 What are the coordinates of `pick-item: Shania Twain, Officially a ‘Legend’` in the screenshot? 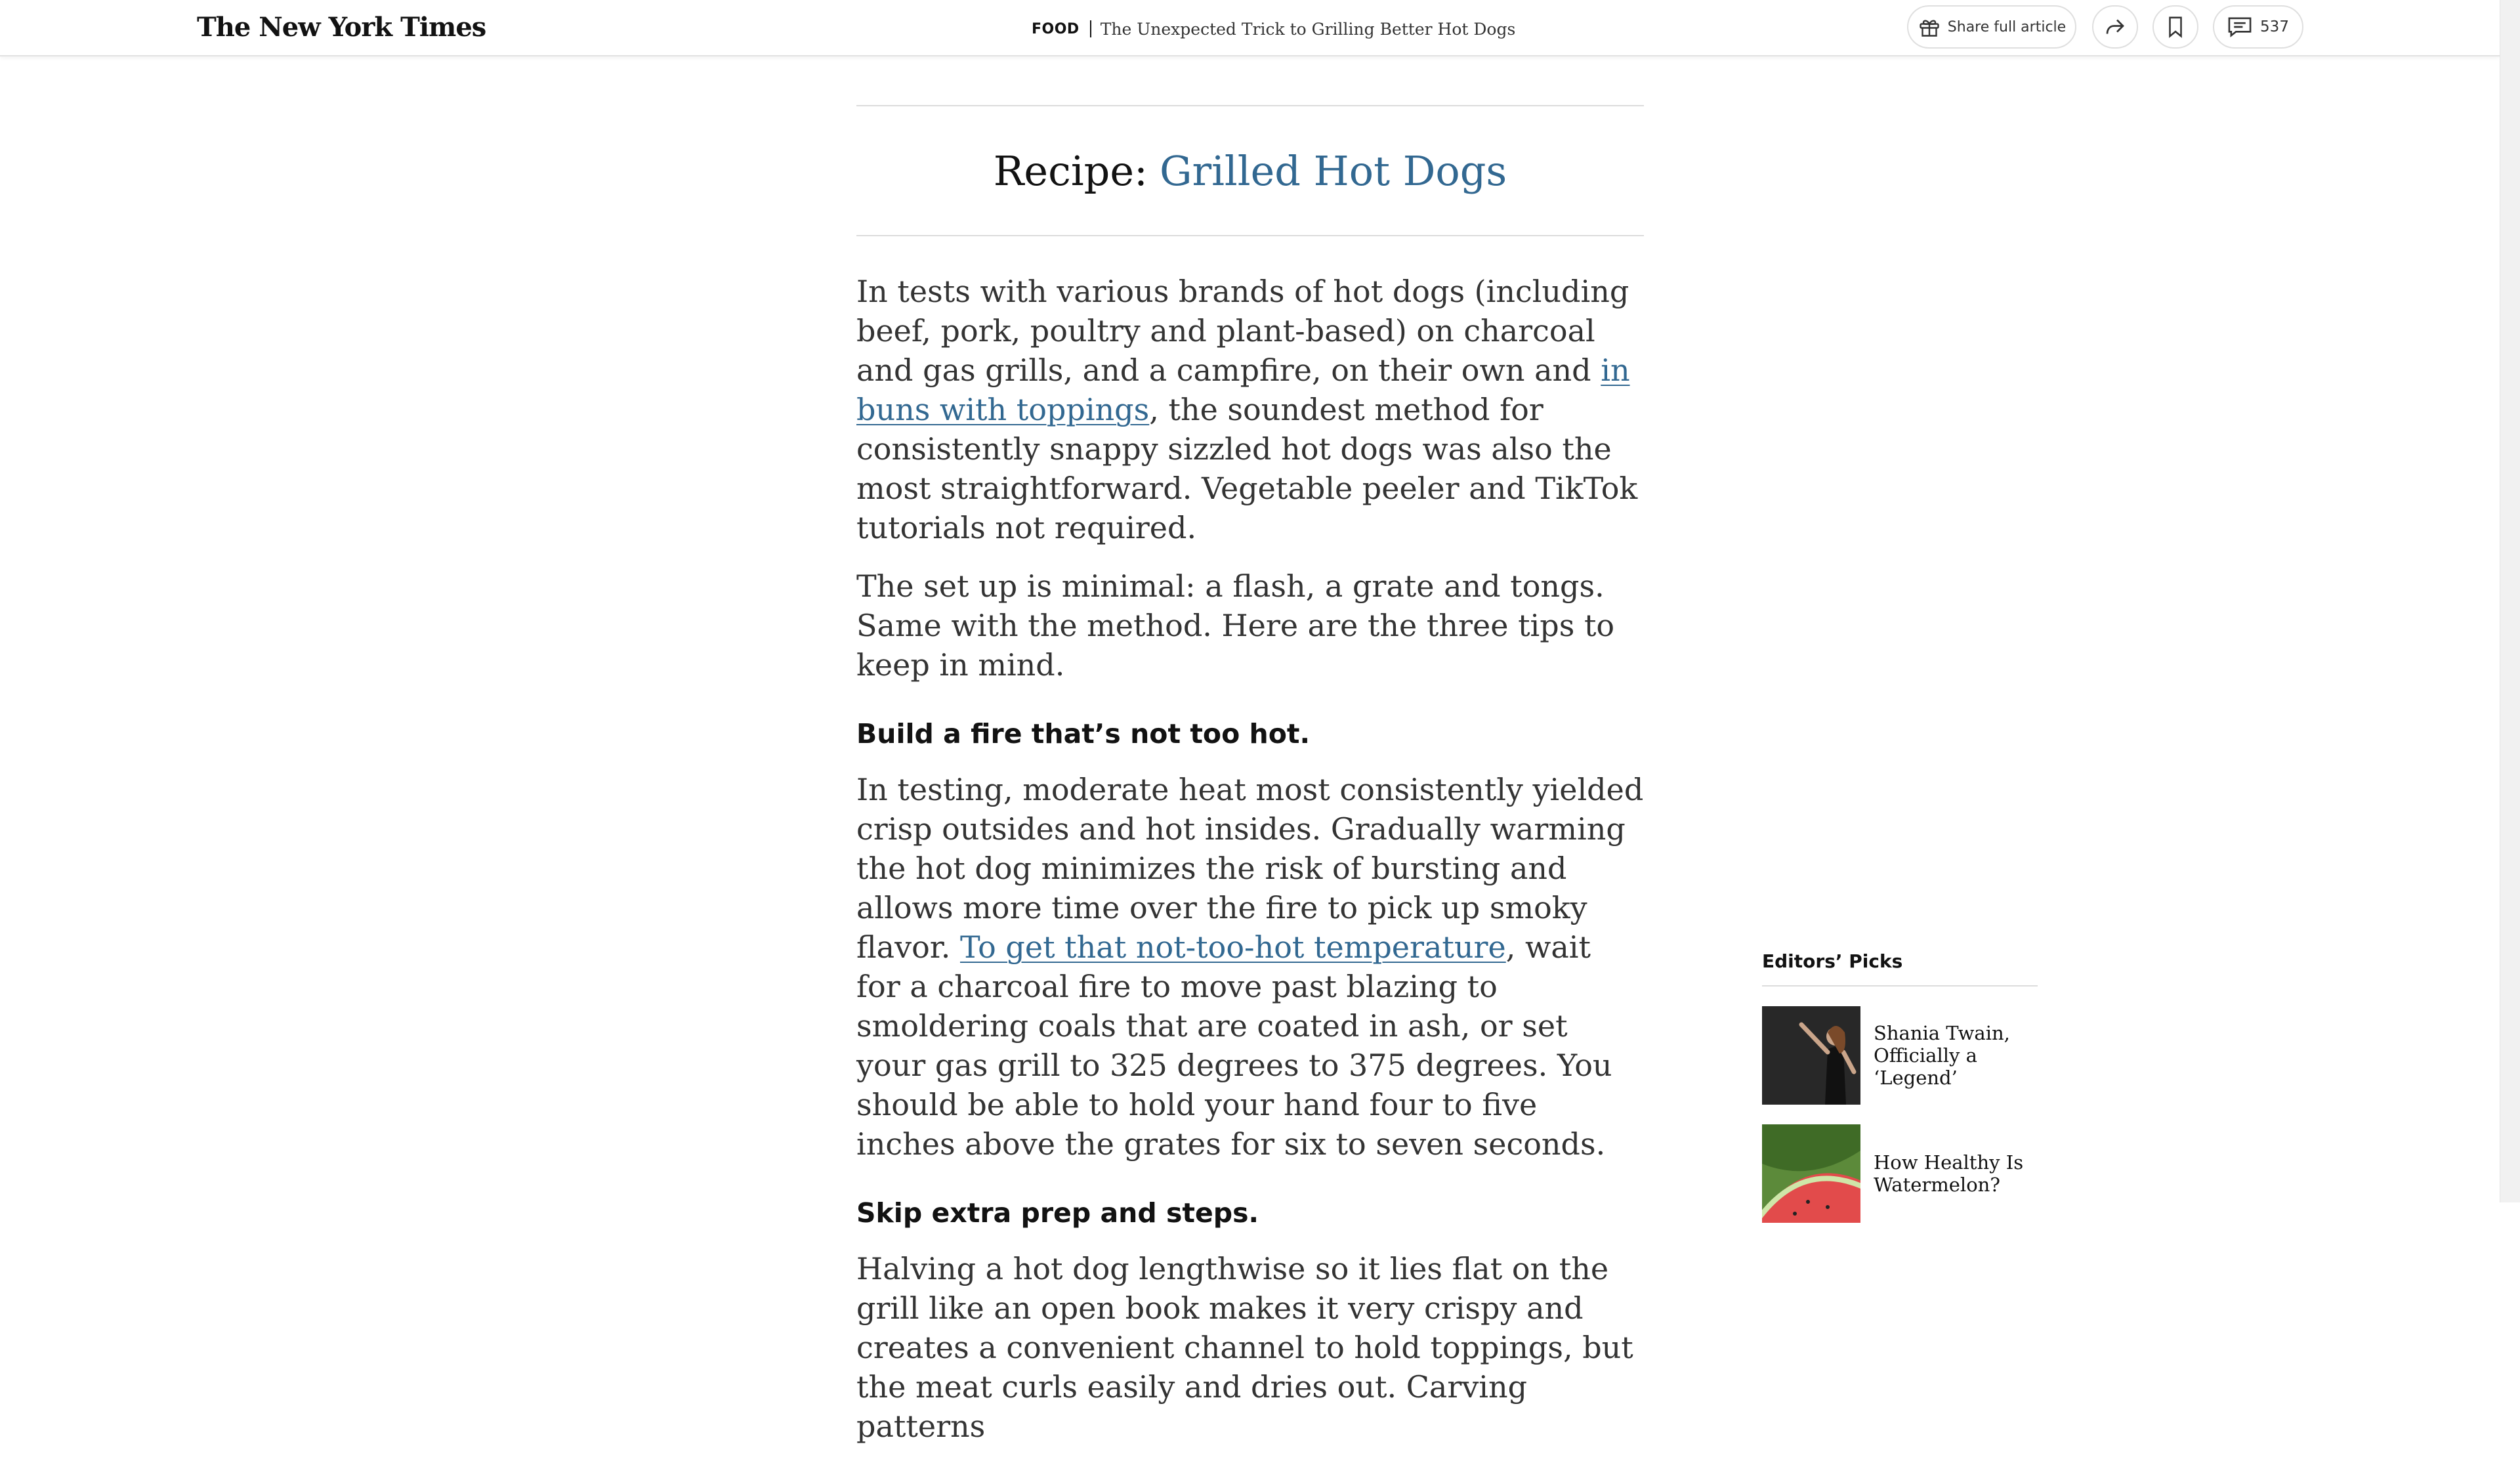 It's located at (1900, 1055).